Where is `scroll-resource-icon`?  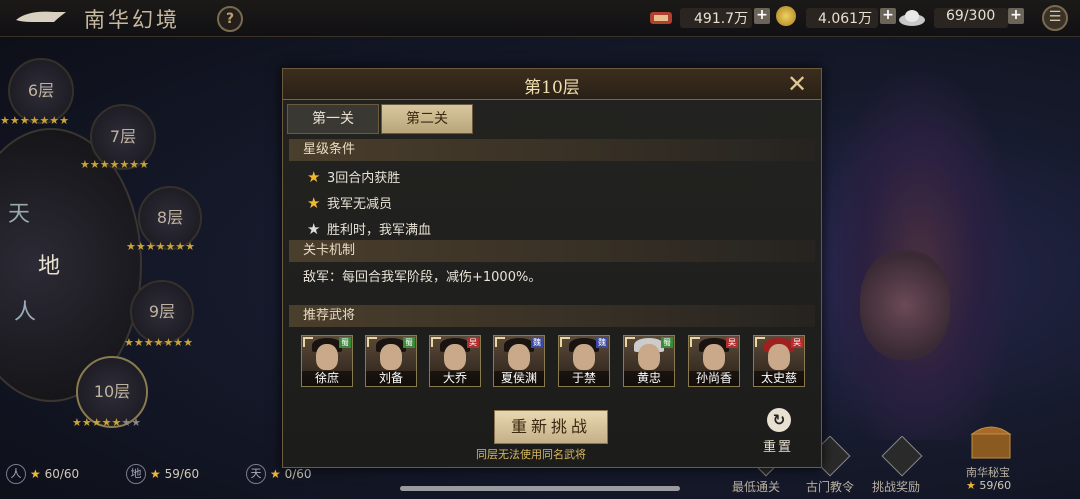
scroll-resource-icon is located at coordinates (661, 18).